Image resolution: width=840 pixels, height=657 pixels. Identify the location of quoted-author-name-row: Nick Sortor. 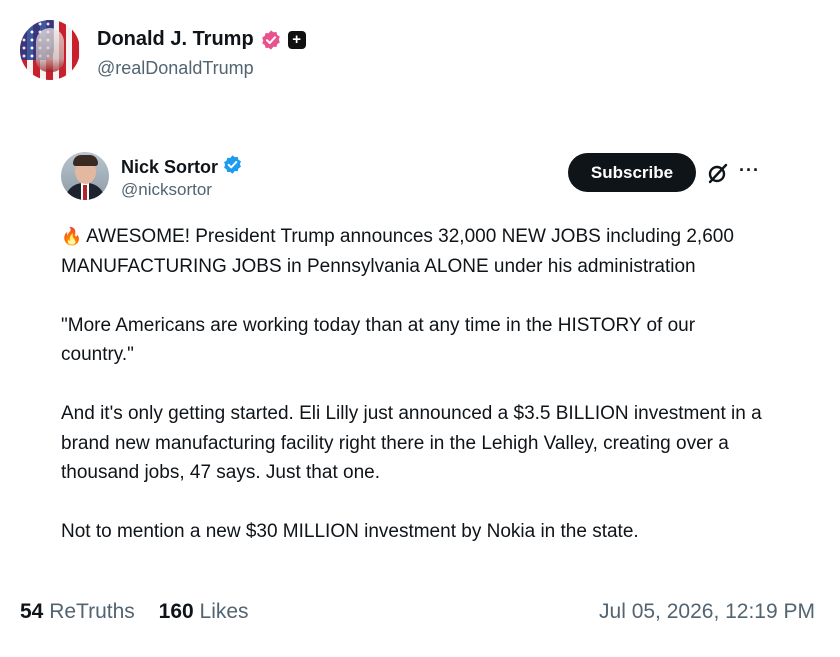
(182, 167).